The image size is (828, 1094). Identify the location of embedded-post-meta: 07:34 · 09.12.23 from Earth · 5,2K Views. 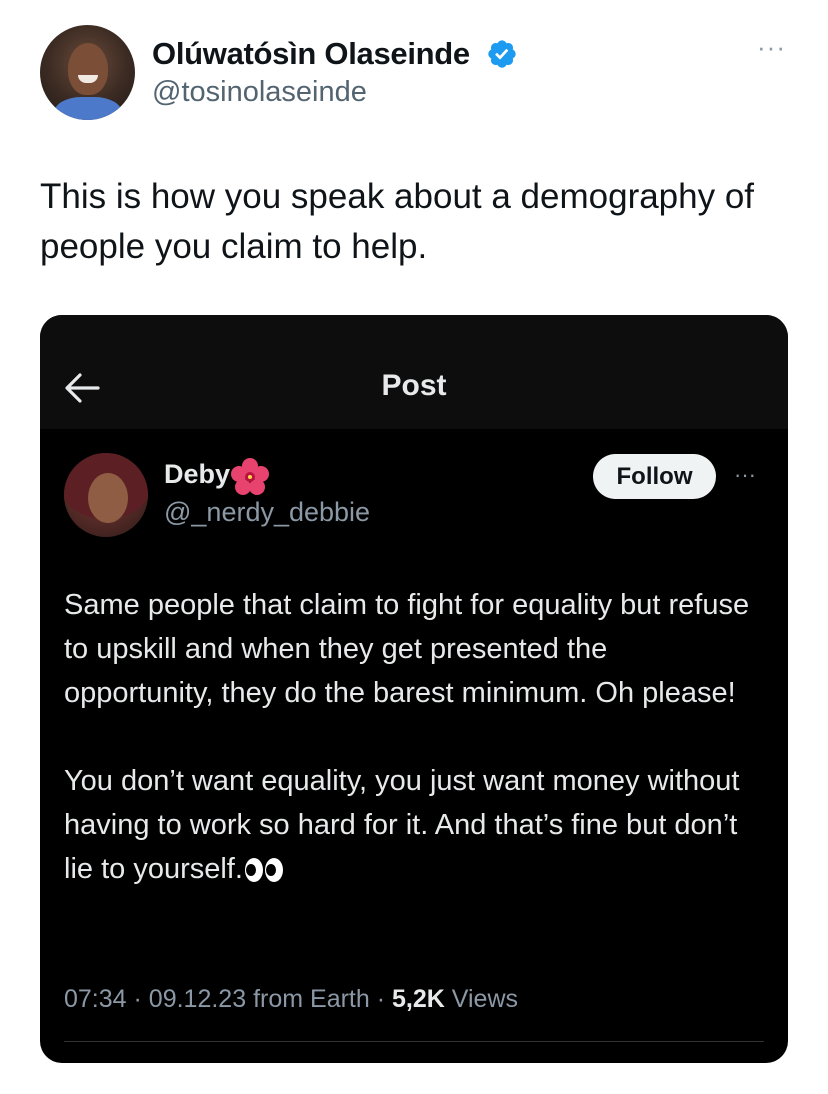
(291, 999).